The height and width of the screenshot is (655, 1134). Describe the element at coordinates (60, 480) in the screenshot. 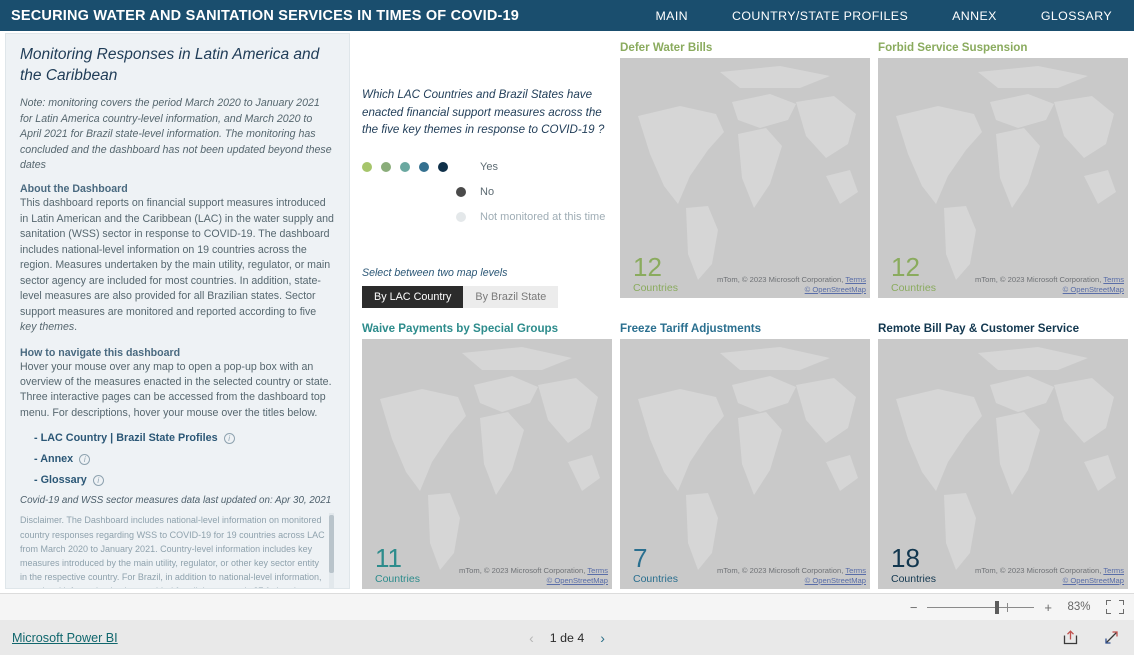

I see `panel-link-label: - Glossary` at that location.